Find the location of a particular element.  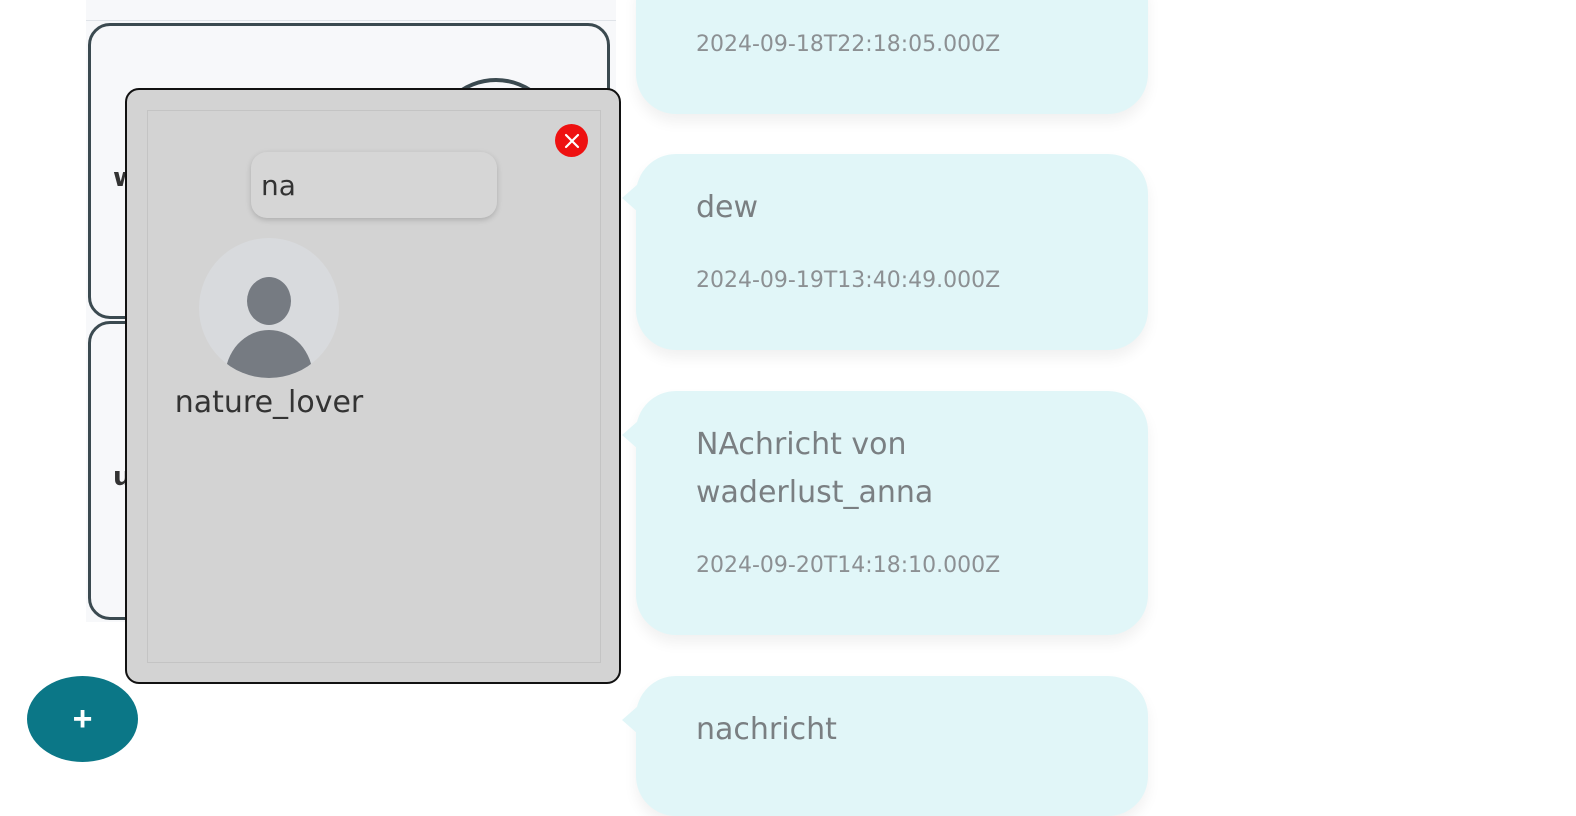

close-icon is located at coordinates (571, 140).